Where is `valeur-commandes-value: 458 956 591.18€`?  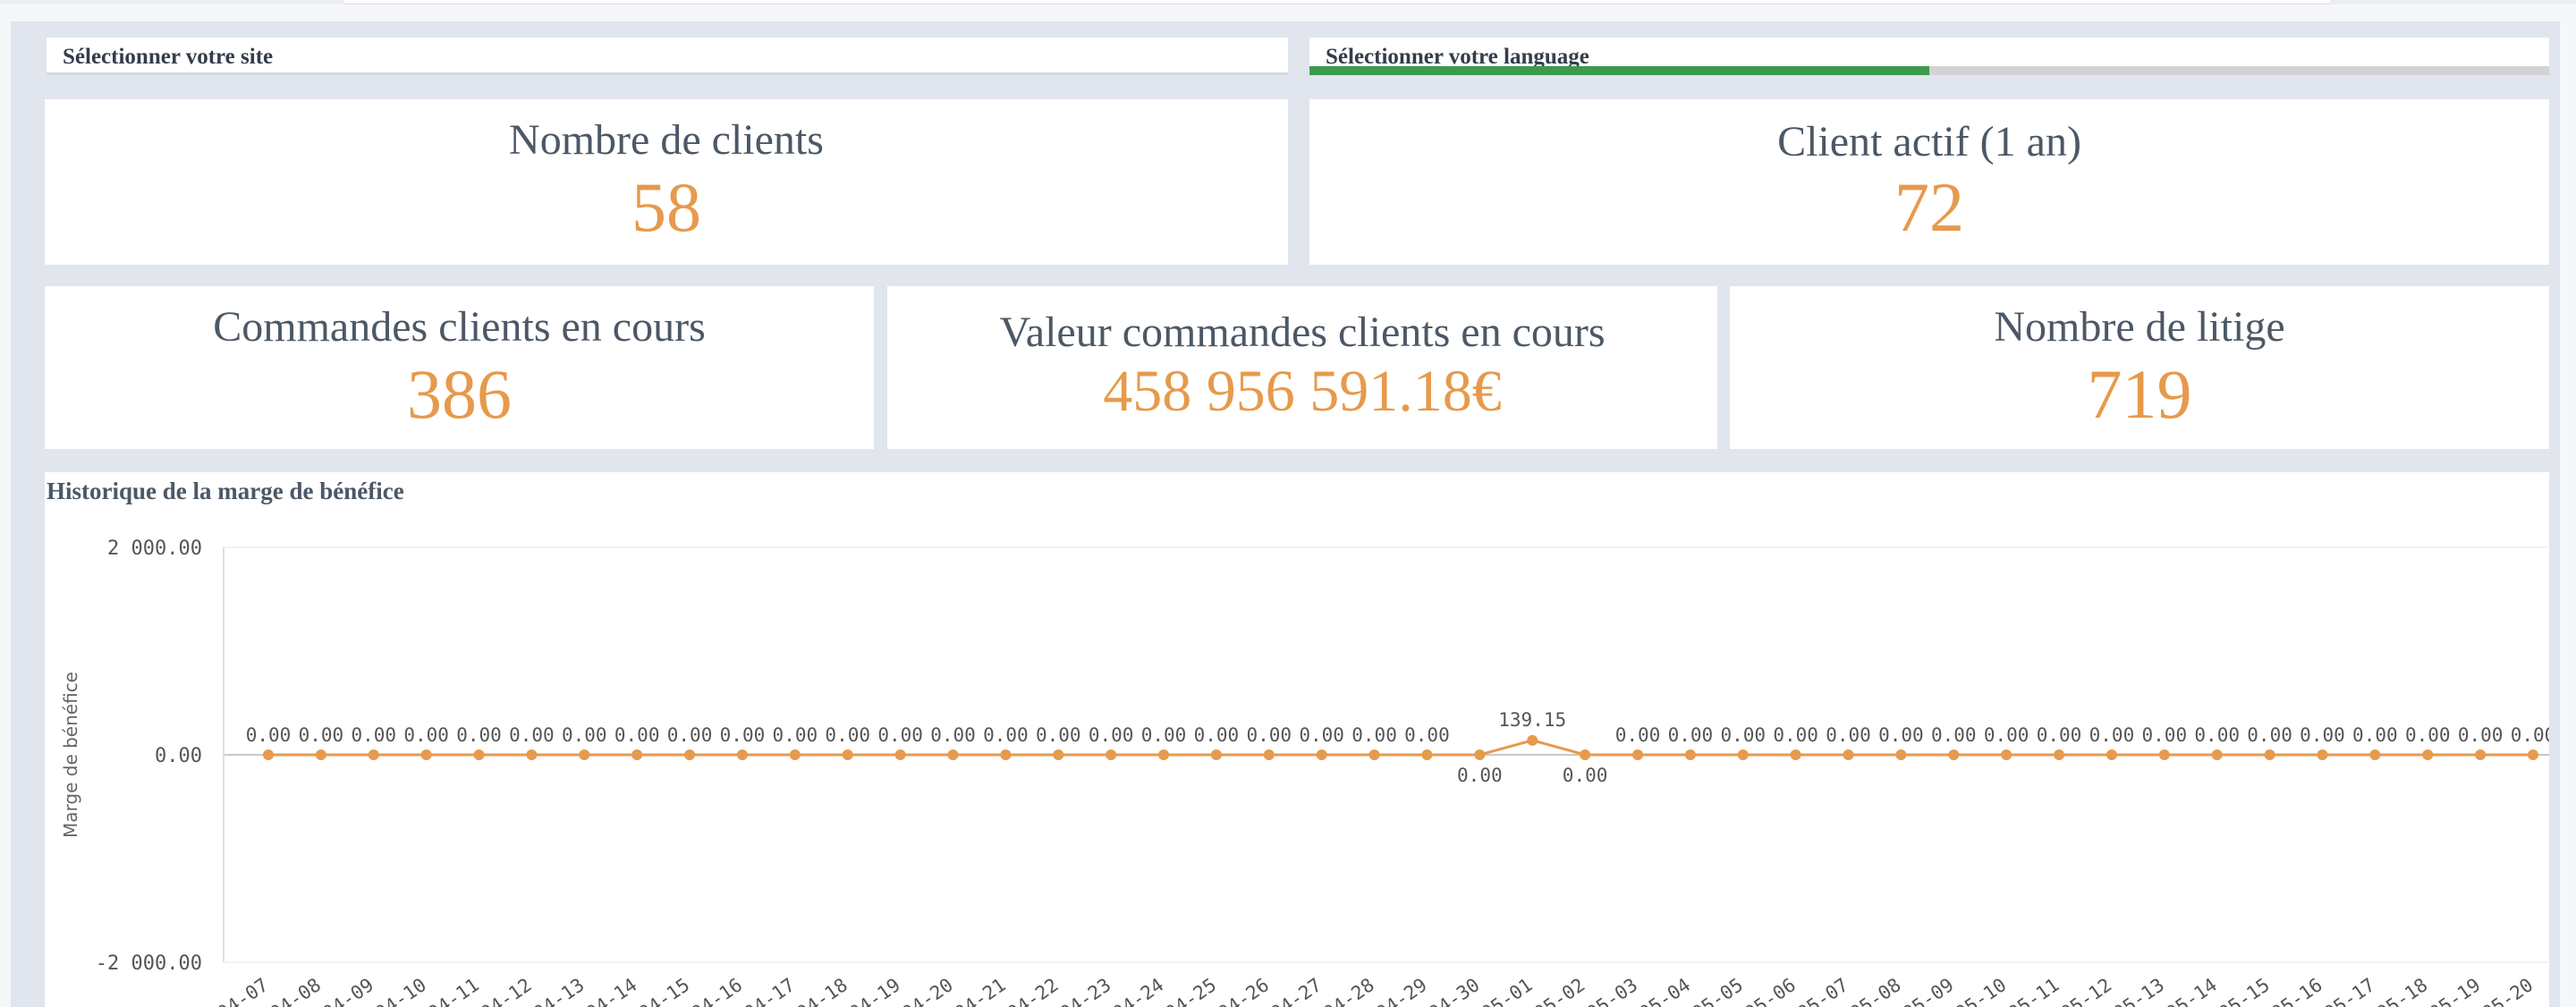
valeur-commandes-value: 458 956 591.18€ is located at coordinates (1302, 391).